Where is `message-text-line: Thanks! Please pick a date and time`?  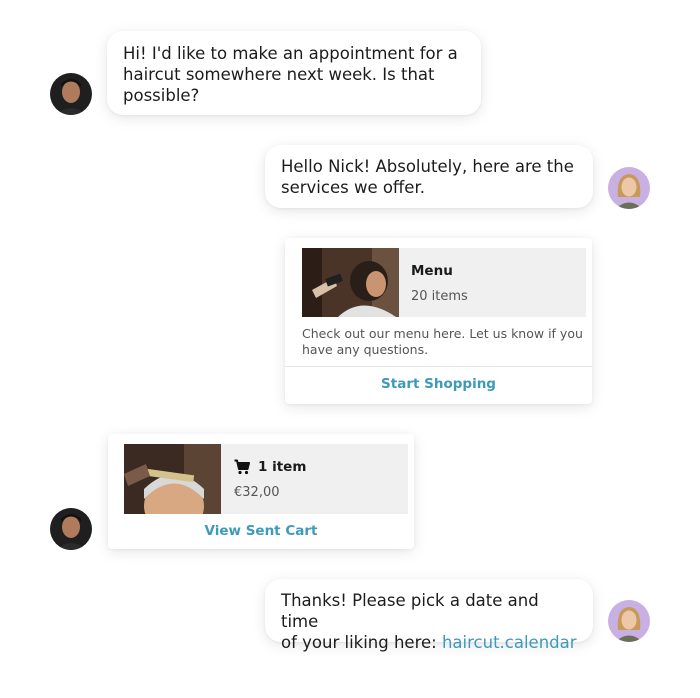 message-text-line: Thanks! Please pick a date and time is located at coordinates (410, 611).